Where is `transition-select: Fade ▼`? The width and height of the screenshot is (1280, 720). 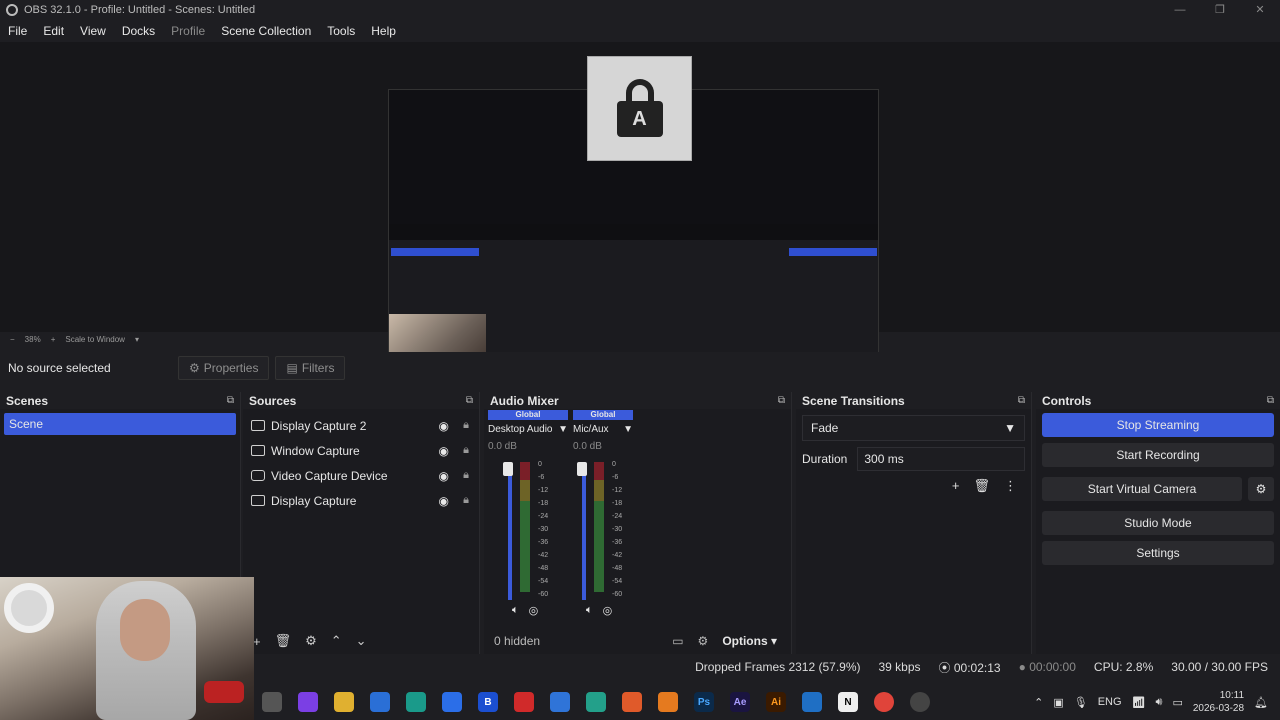
transition-select: Fade ▼ is located at coordinates (913, 428).